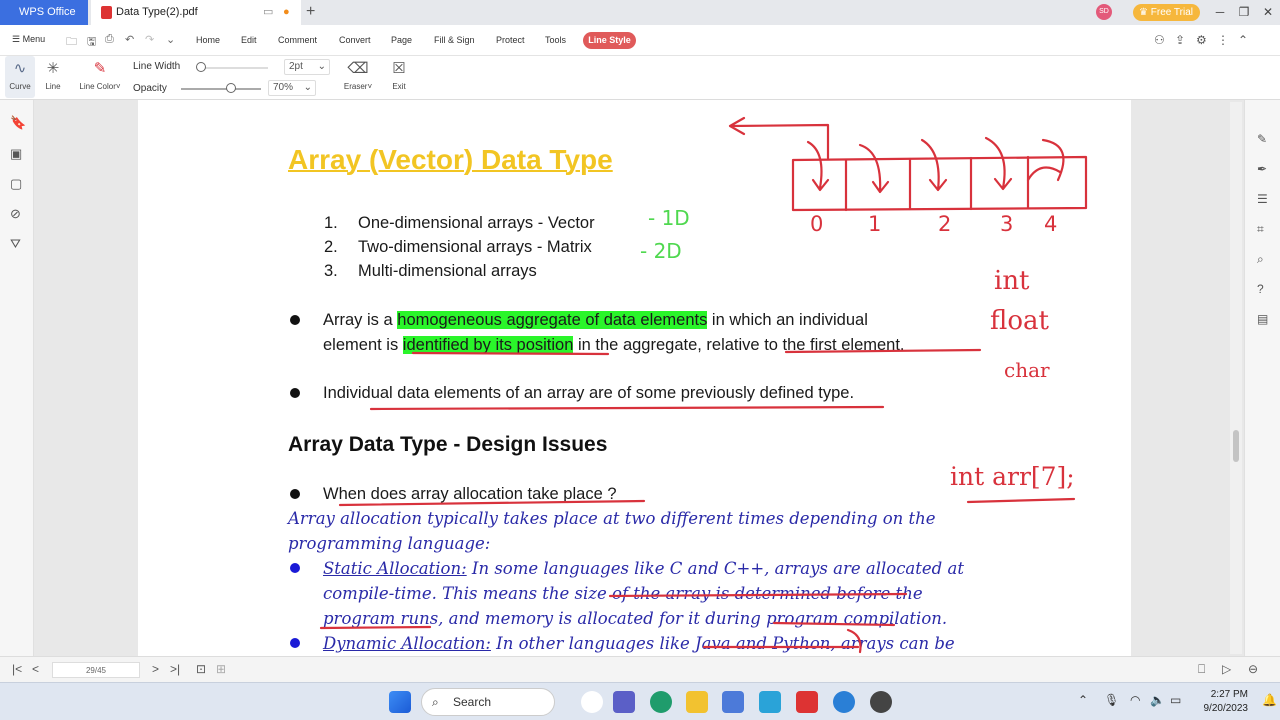 This screenshot has height=720, width=1280. Describe the element at coordinates (1236, 378) in the screenshot. I see `vertical-scrollbar` at that location.